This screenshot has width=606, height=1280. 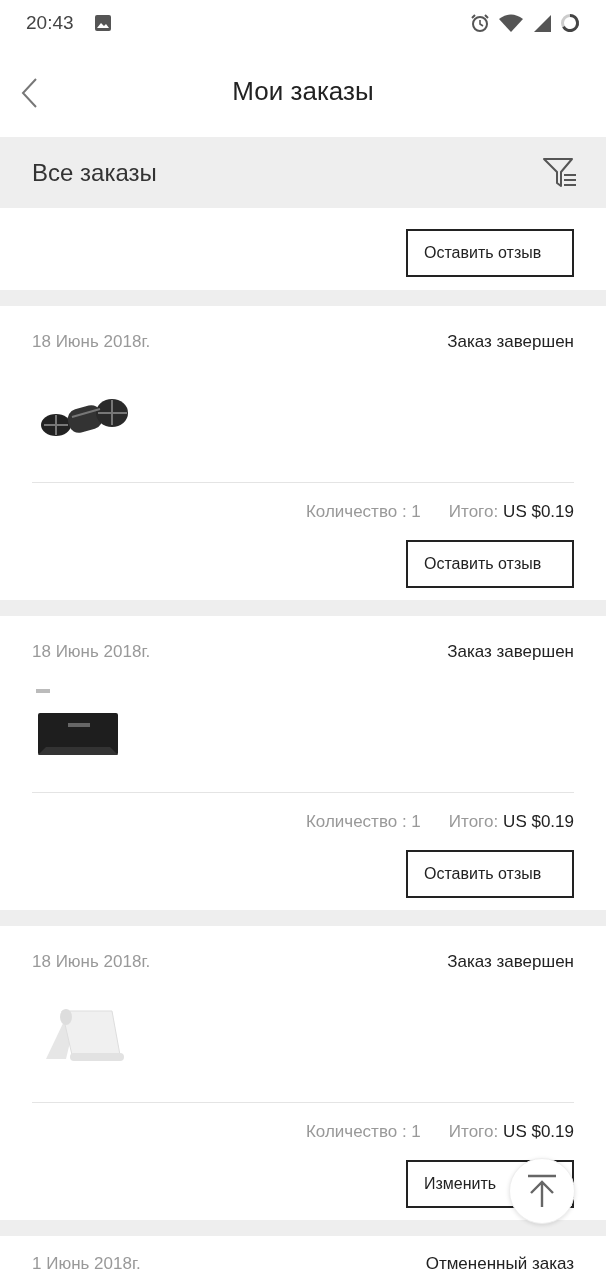 What do you see at coordinates (94, 172) in the screenshot?
I see `filter-label: Все заказы` at bounding box center [94, 172].